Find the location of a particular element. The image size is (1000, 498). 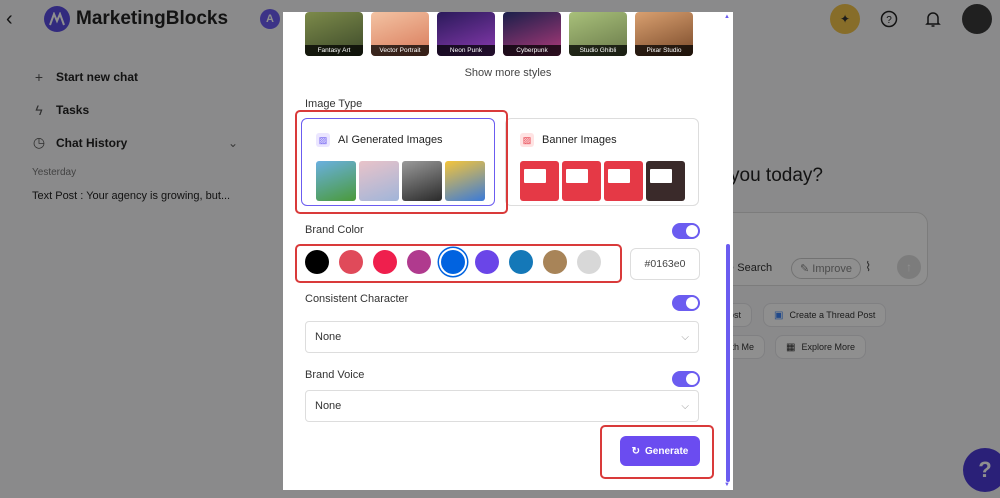

image-type-ai-generated: ▨ AI Generated Images is located at coordinates (398, 162).